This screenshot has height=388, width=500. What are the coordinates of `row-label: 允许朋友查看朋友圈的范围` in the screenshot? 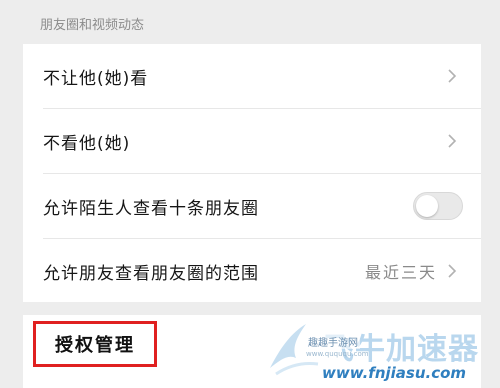 It's located at (151, 273).